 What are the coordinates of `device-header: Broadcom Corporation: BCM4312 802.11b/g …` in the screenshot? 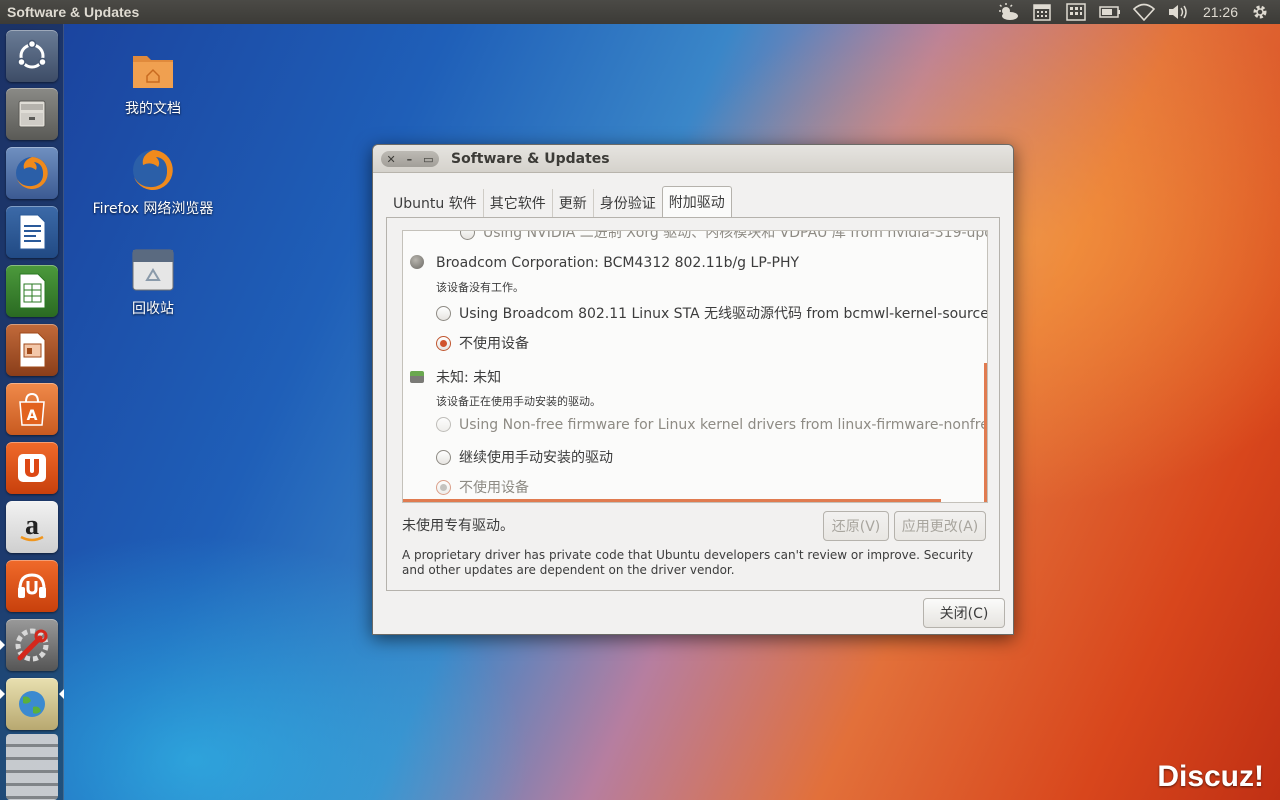 It's located at (604, 263).